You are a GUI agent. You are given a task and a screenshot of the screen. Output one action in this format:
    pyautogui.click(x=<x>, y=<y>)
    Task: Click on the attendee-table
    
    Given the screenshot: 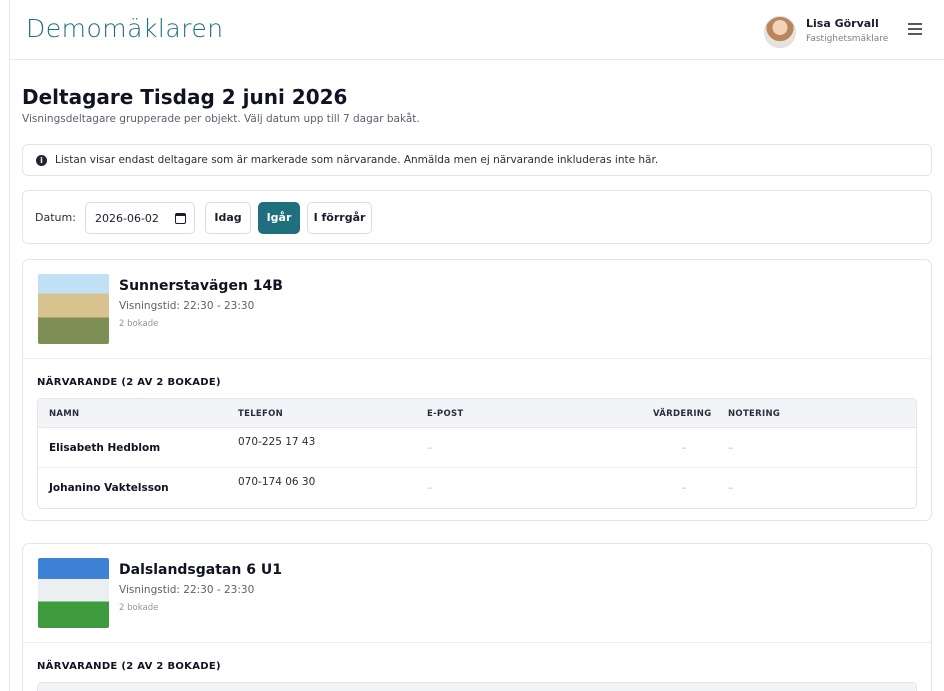 What is the action you would take?
    pyautogui.click(x=477, y=686)
    